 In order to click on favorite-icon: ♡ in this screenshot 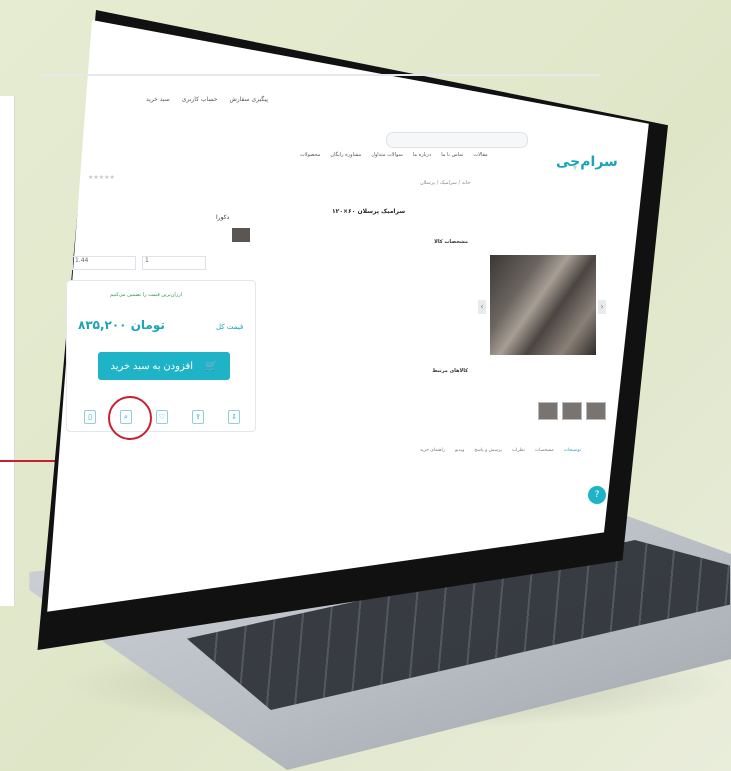, I will do `click(162, 417)`.